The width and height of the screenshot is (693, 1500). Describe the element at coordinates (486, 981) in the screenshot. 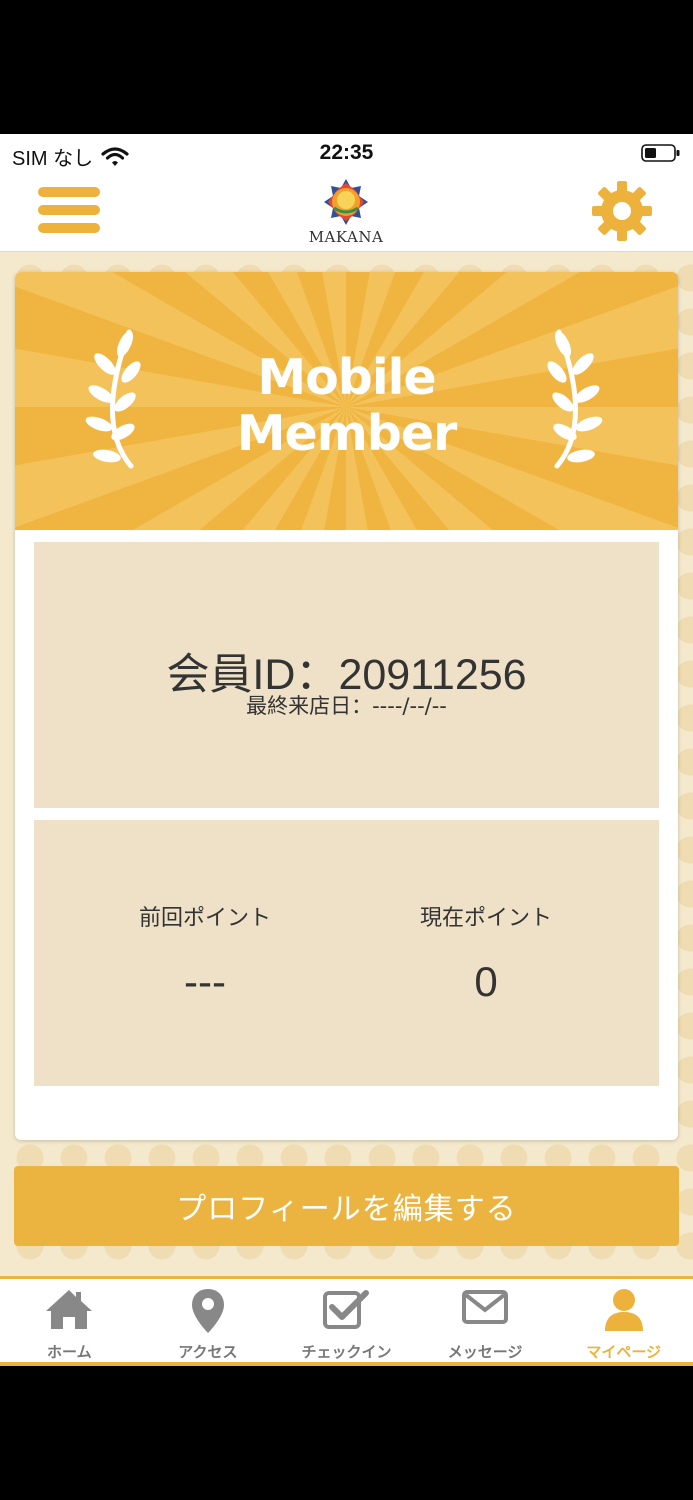

I see `current-points-value: 0` at that location.